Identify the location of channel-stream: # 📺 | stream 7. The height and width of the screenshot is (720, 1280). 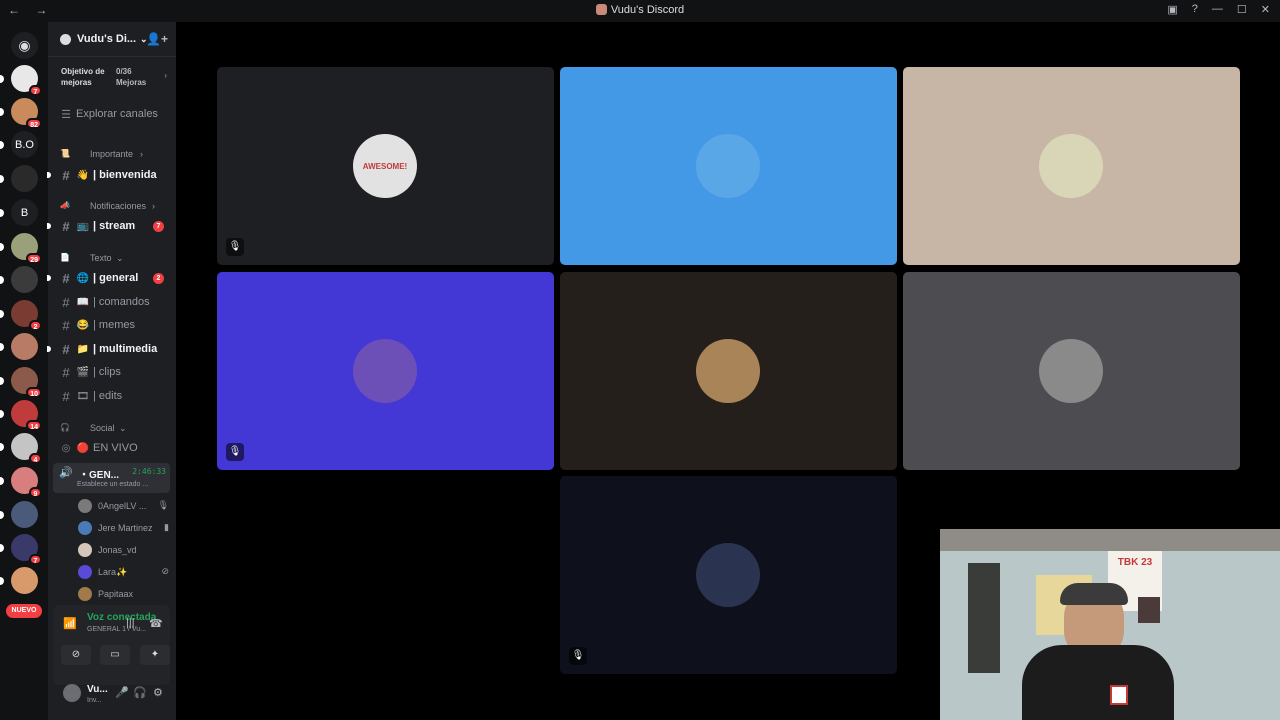
(111, 226).